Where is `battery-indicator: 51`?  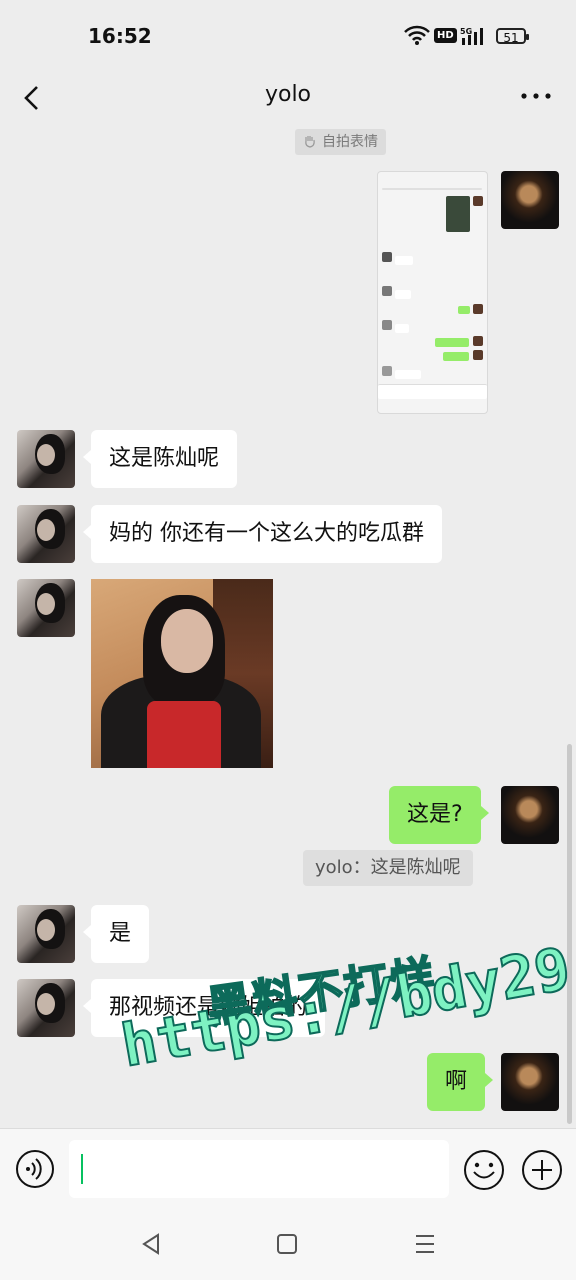
battery-indicator: 51 is located at coordinates (512, 36).